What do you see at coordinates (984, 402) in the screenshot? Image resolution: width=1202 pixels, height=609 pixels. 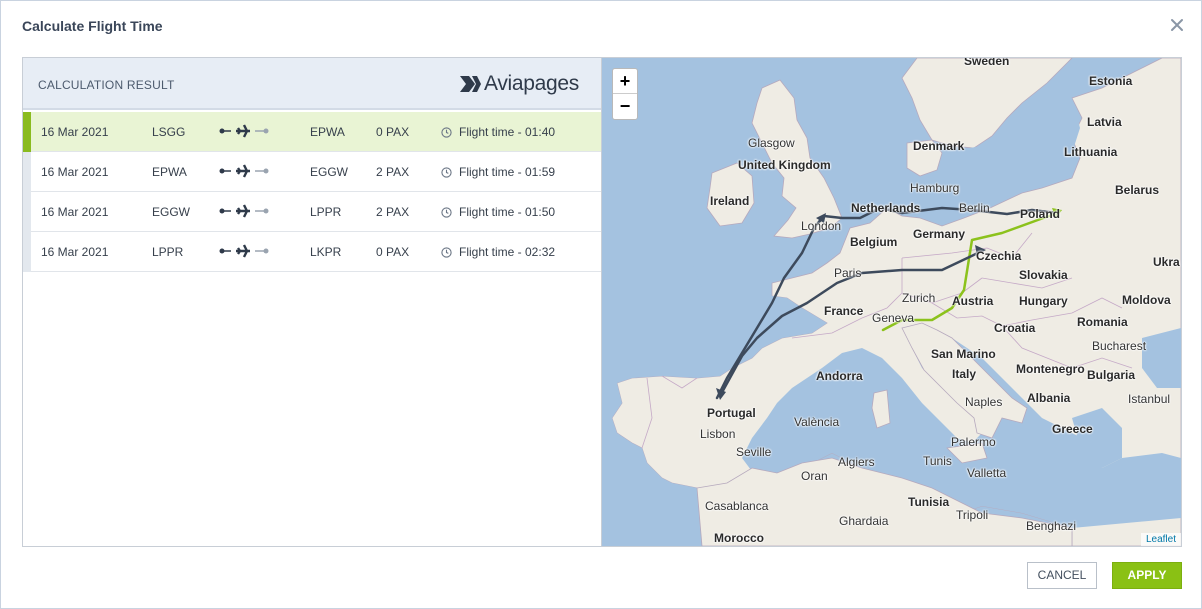 I see `map-label: Naples` at bounding box center [984, 402].